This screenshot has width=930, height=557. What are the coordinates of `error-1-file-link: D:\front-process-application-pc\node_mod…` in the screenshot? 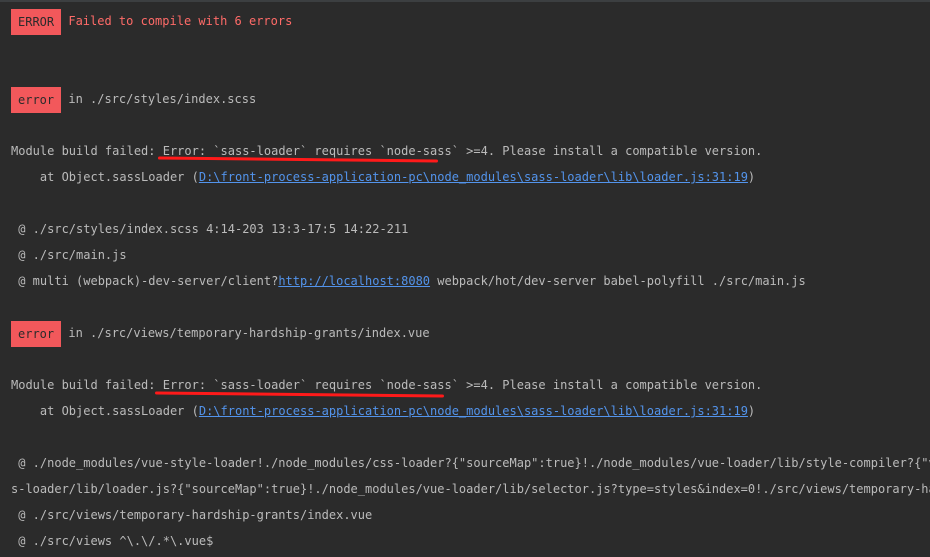 It's located at (473, 177).